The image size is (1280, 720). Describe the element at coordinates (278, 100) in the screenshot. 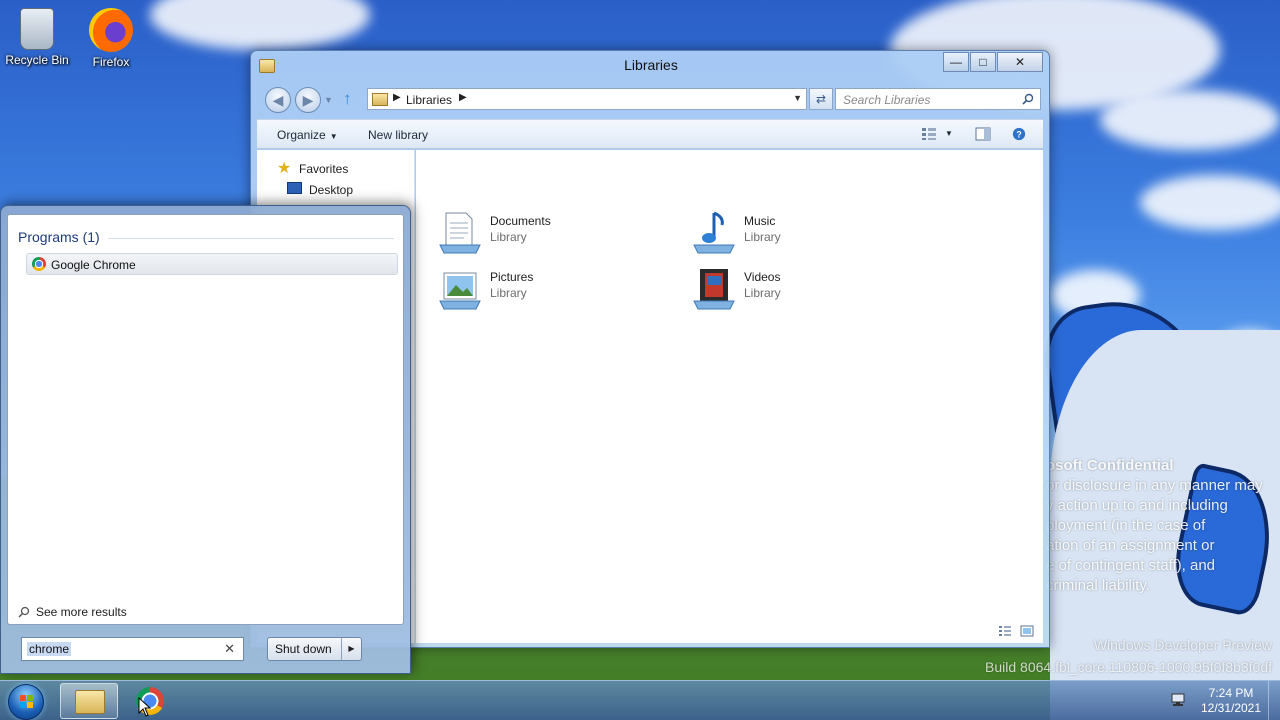

I see `back-button: ◀` at that location.